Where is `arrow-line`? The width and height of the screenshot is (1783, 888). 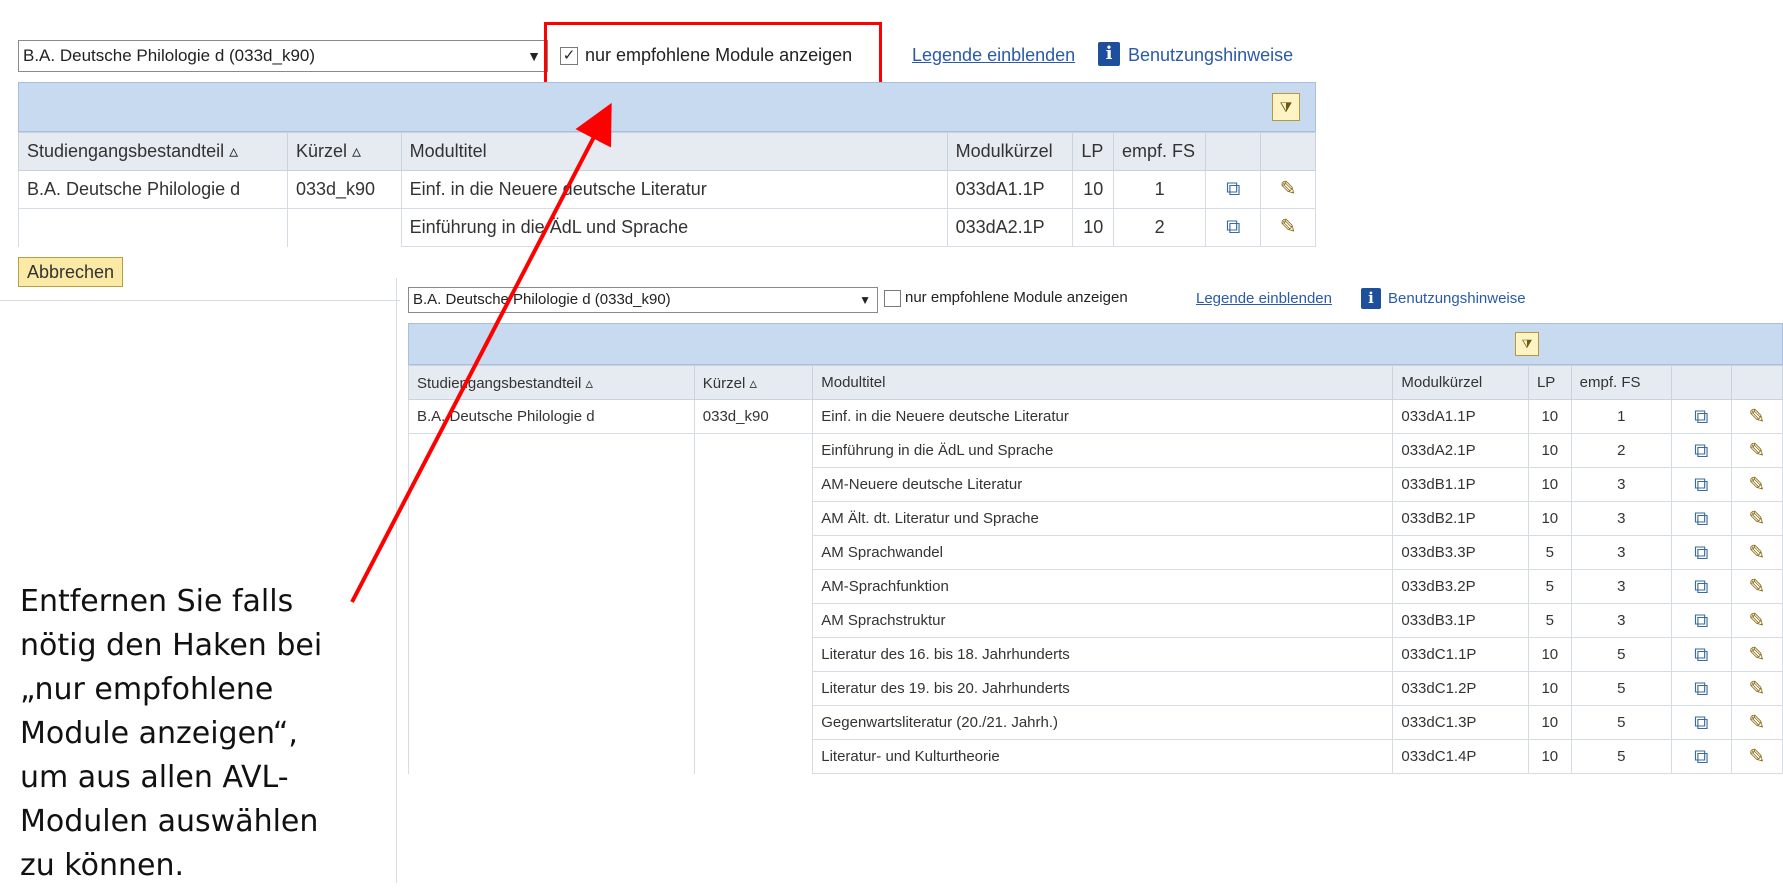
arrow-line is located at coordinates (481, 352).